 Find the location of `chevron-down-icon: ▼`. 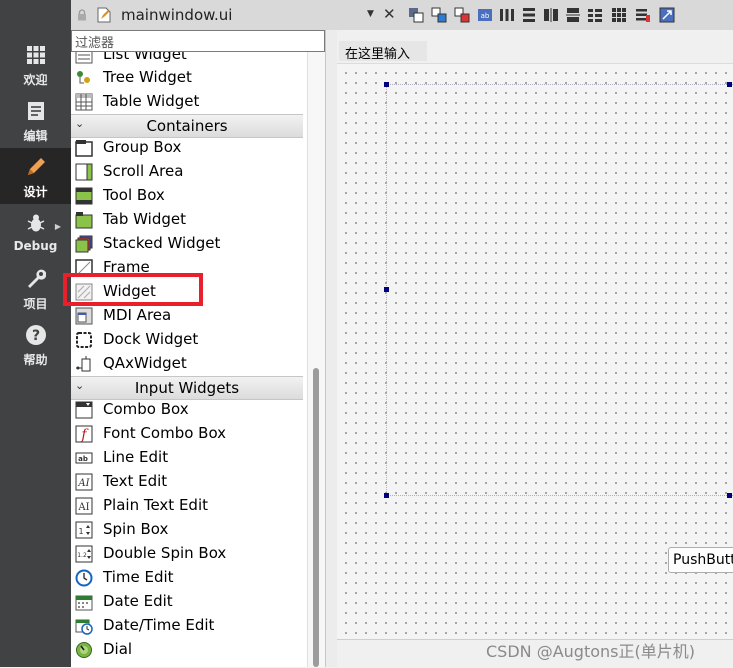

chevron-down-icon: ▼ is located at coordinates (370, 14).